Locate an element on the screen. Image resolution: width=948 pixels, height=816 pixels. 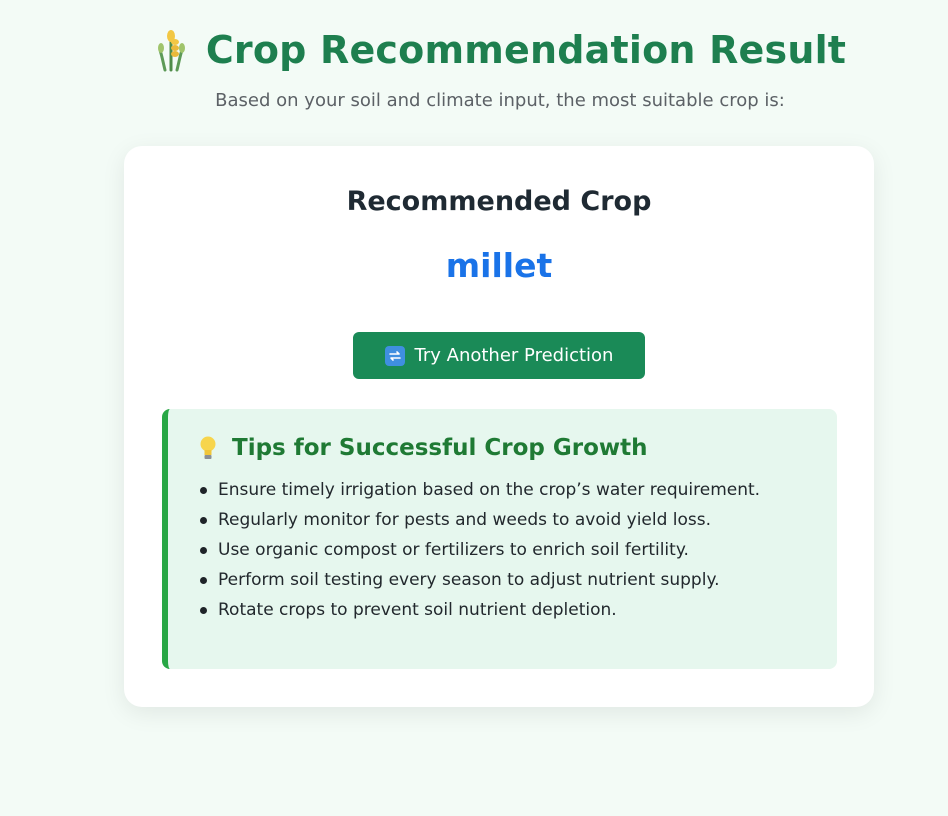
repeat-icon is located at coordinates (394, 355).